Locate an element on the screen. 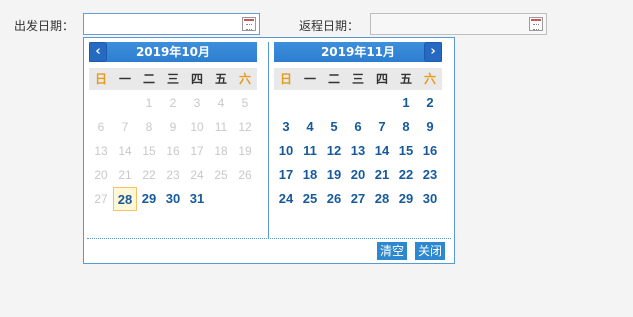 The height and width of the screenshot is (317, 633). disabled-day-cell: 8 is located at coordinates (149, 127).